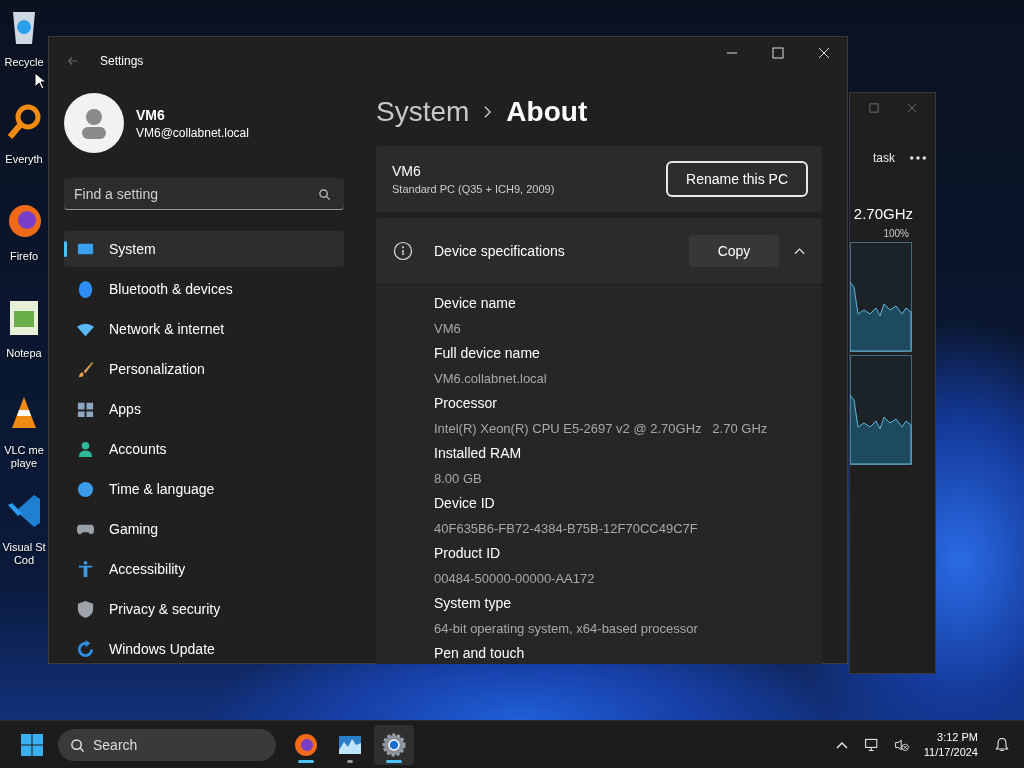  Describe the element at coordinates (204, 489) in the screenshot. I see `nav-item: Time & language` at that location.